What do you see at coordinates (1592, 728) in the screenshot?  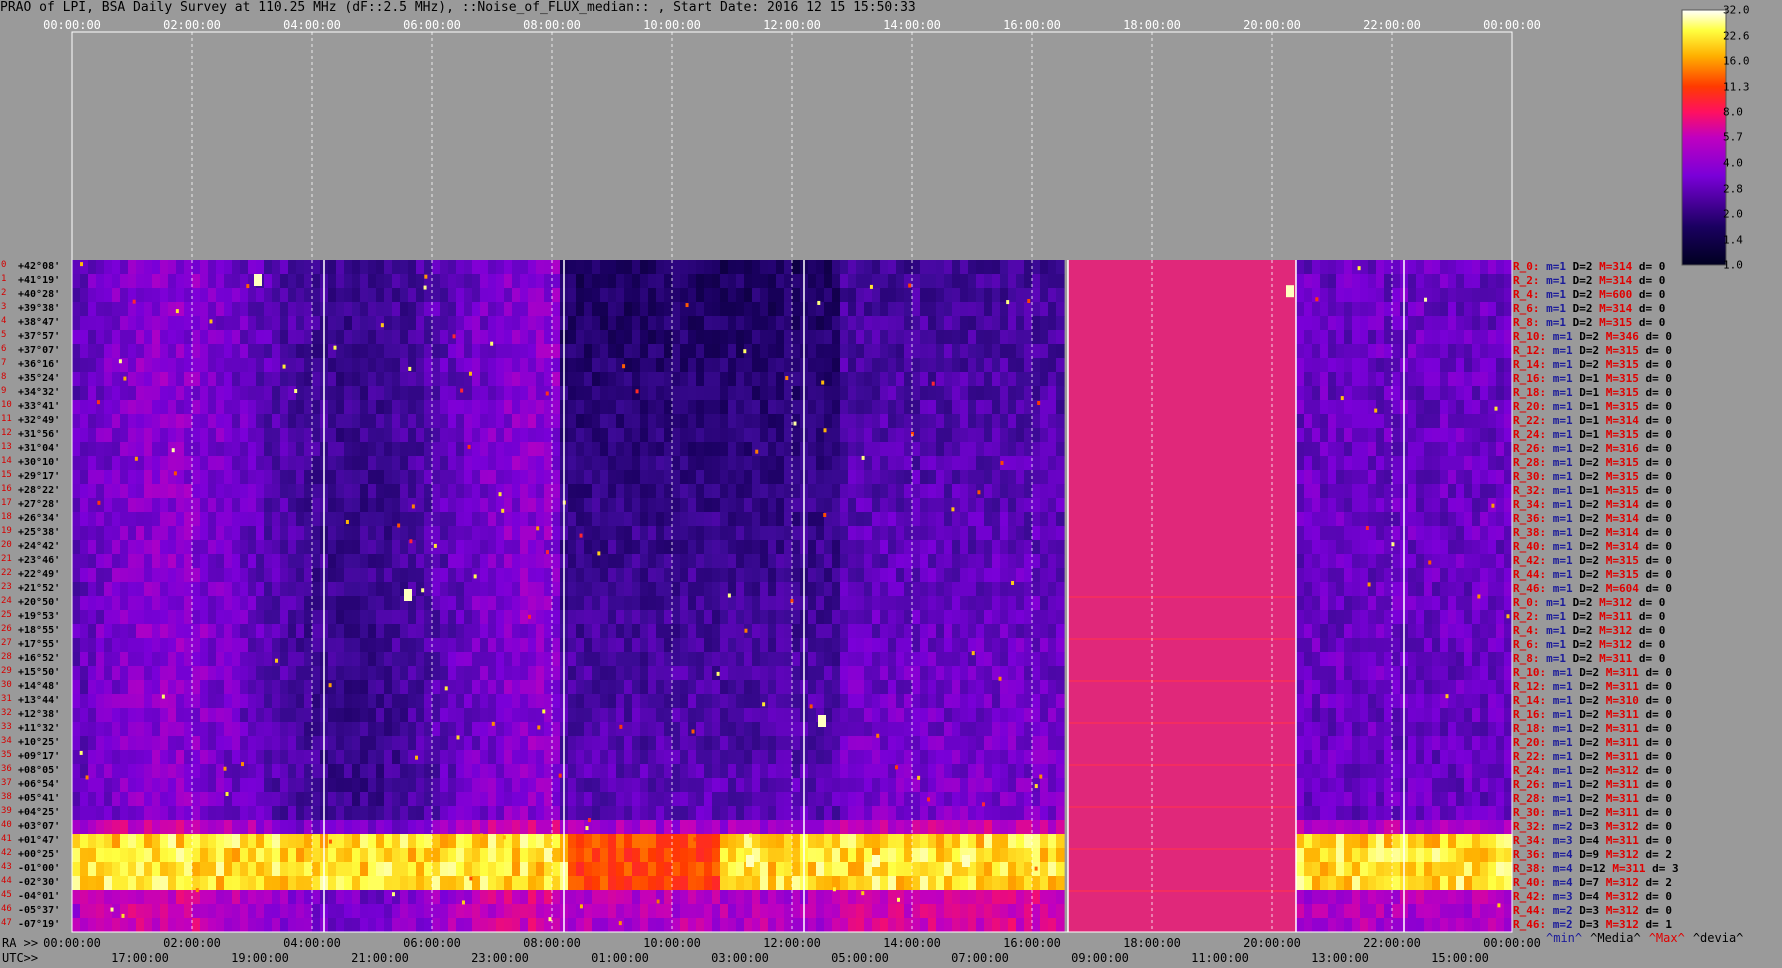 I see `stat-row: R_18: m=1 D=2 M=311 d= 0` at bounding box center [1592, 728].